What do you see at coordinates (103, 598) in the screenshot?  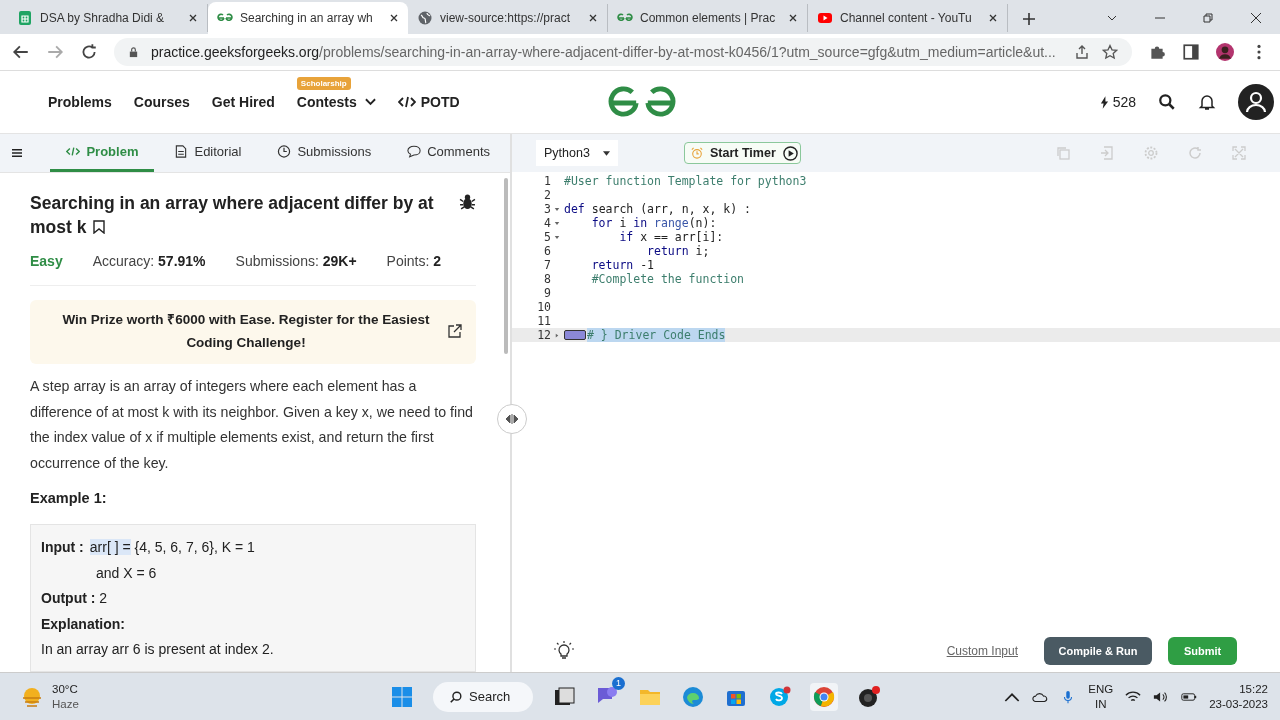 I see `example-value: 2` at bounding box center [103, 598].